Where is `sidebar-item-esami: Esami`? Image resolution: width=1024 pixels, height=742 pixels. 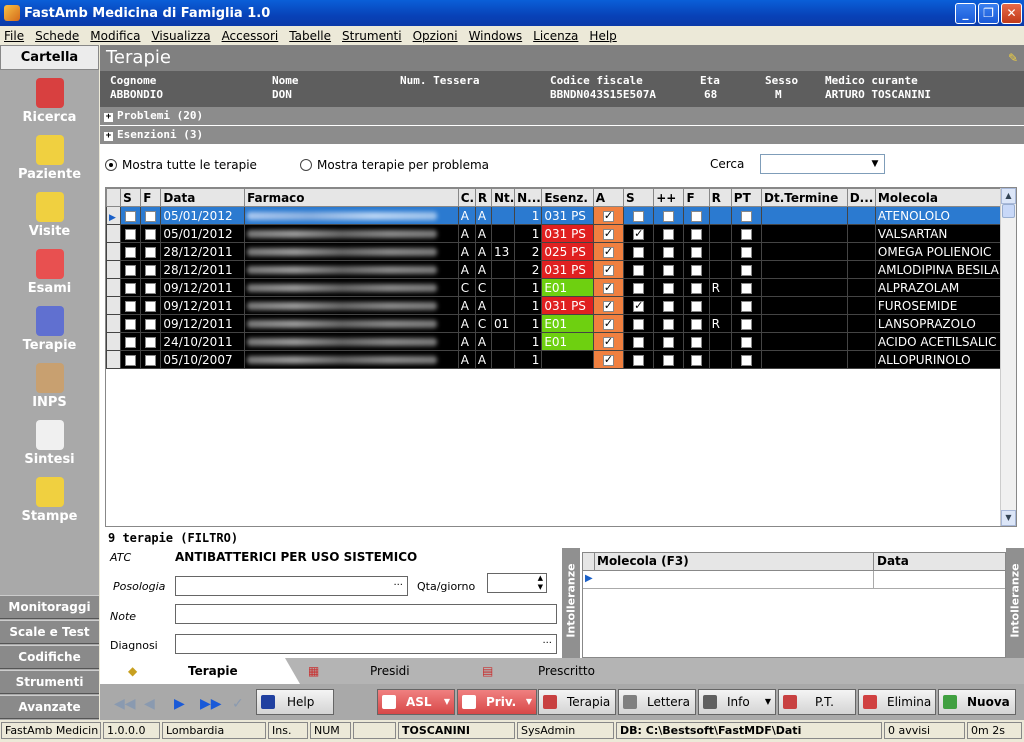
sidebar-item-esami: Esami is located at coordinates (49, 272).